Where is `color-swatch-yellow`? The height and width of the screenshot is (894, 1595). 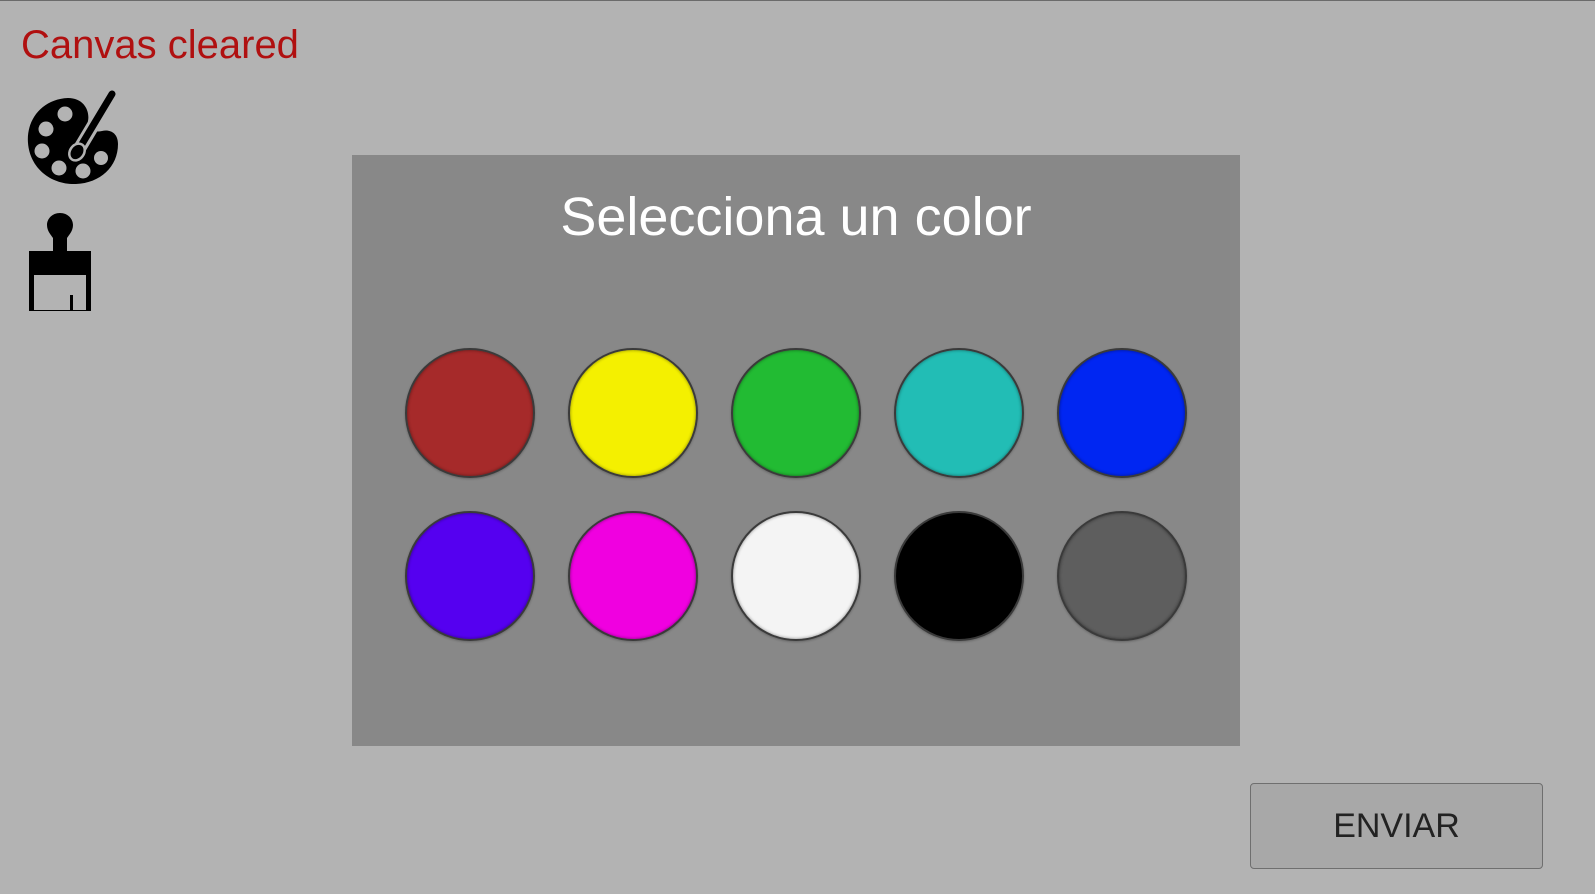
color-swatch-yellow is located at coordinates (633, 413).